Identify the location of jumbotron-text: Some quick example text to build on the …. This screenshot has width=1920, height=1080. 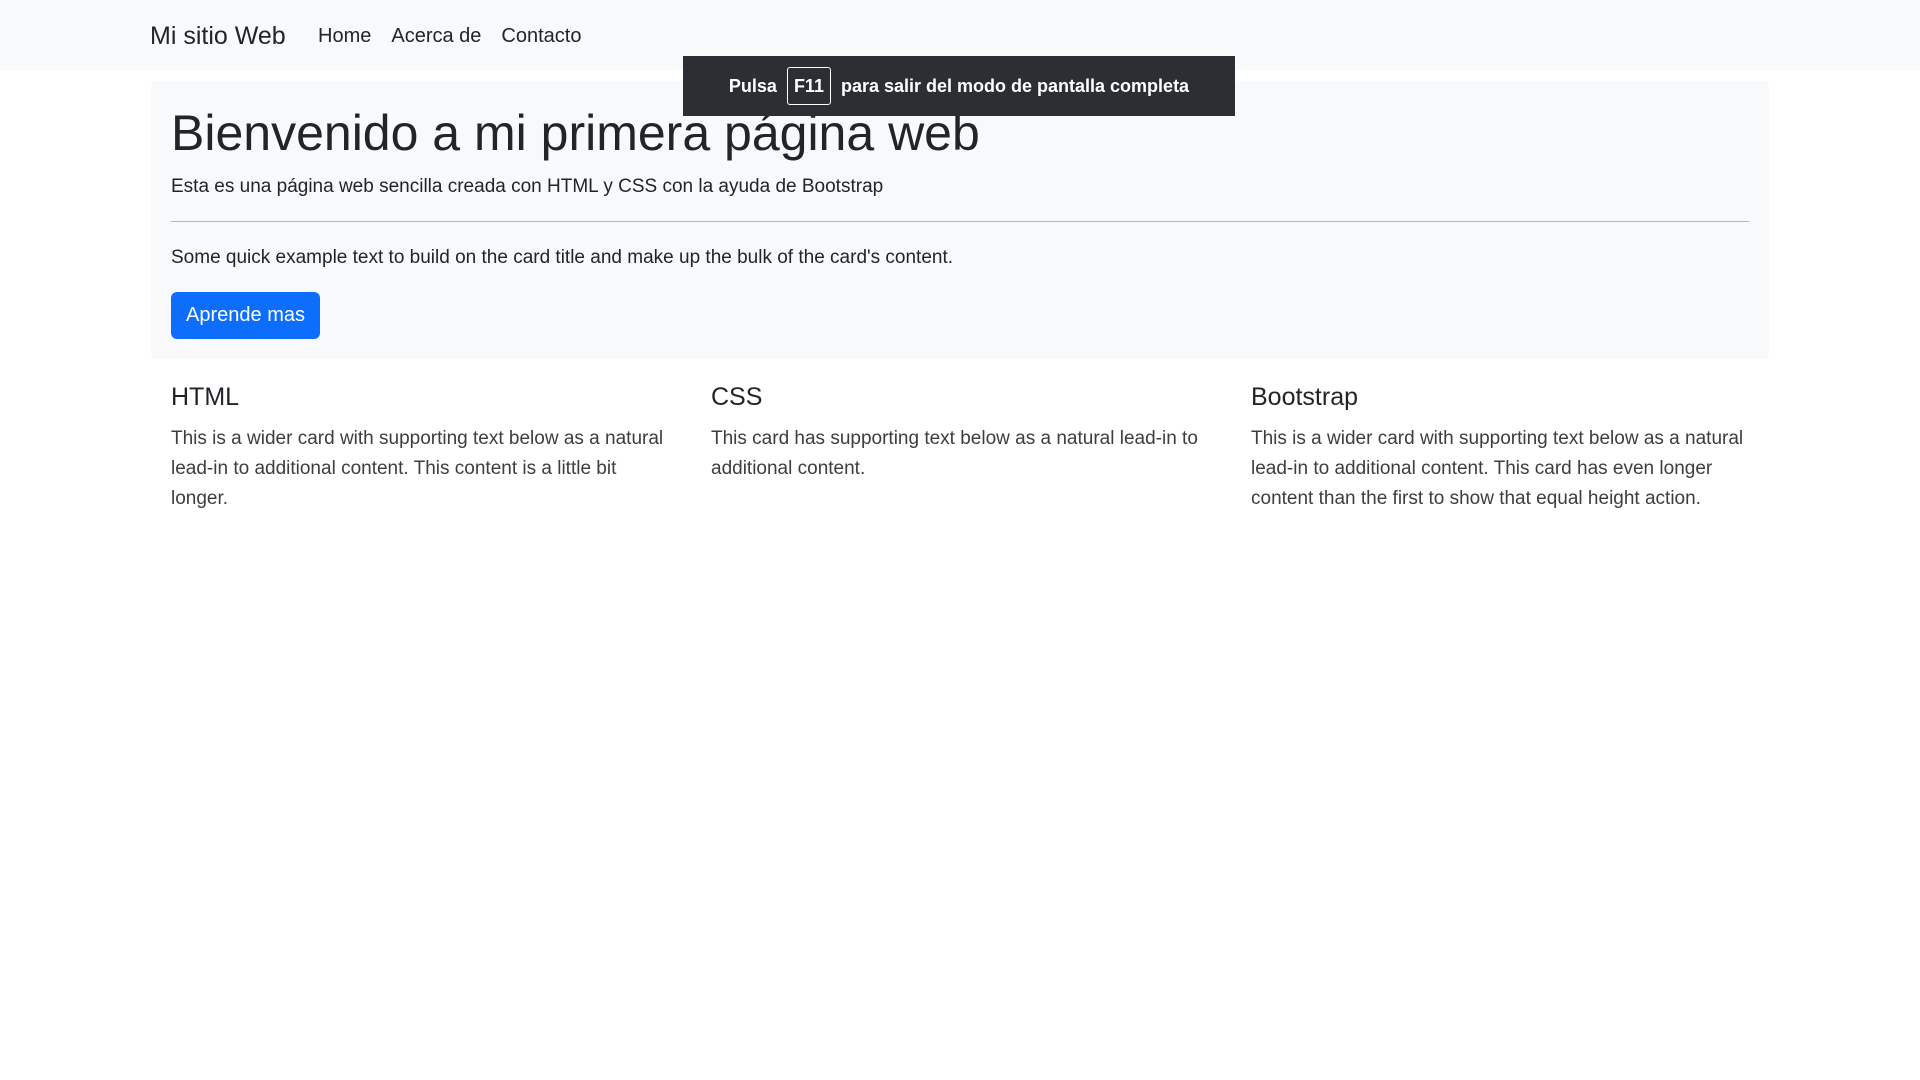
(562, 257).